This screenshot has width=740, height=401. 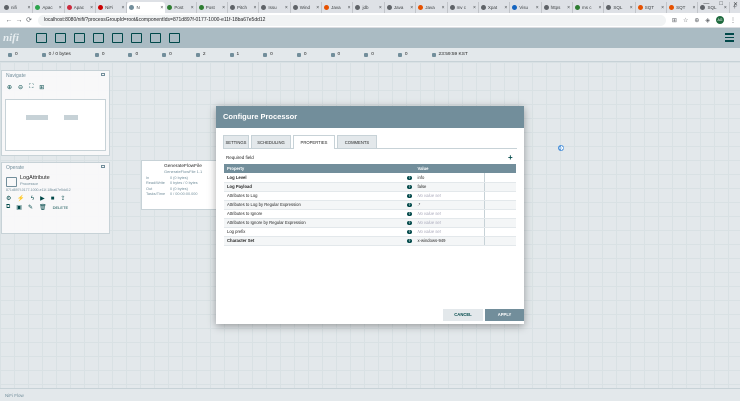 I want to click on configure-icon: ⚙, so click(x=8, y=198).